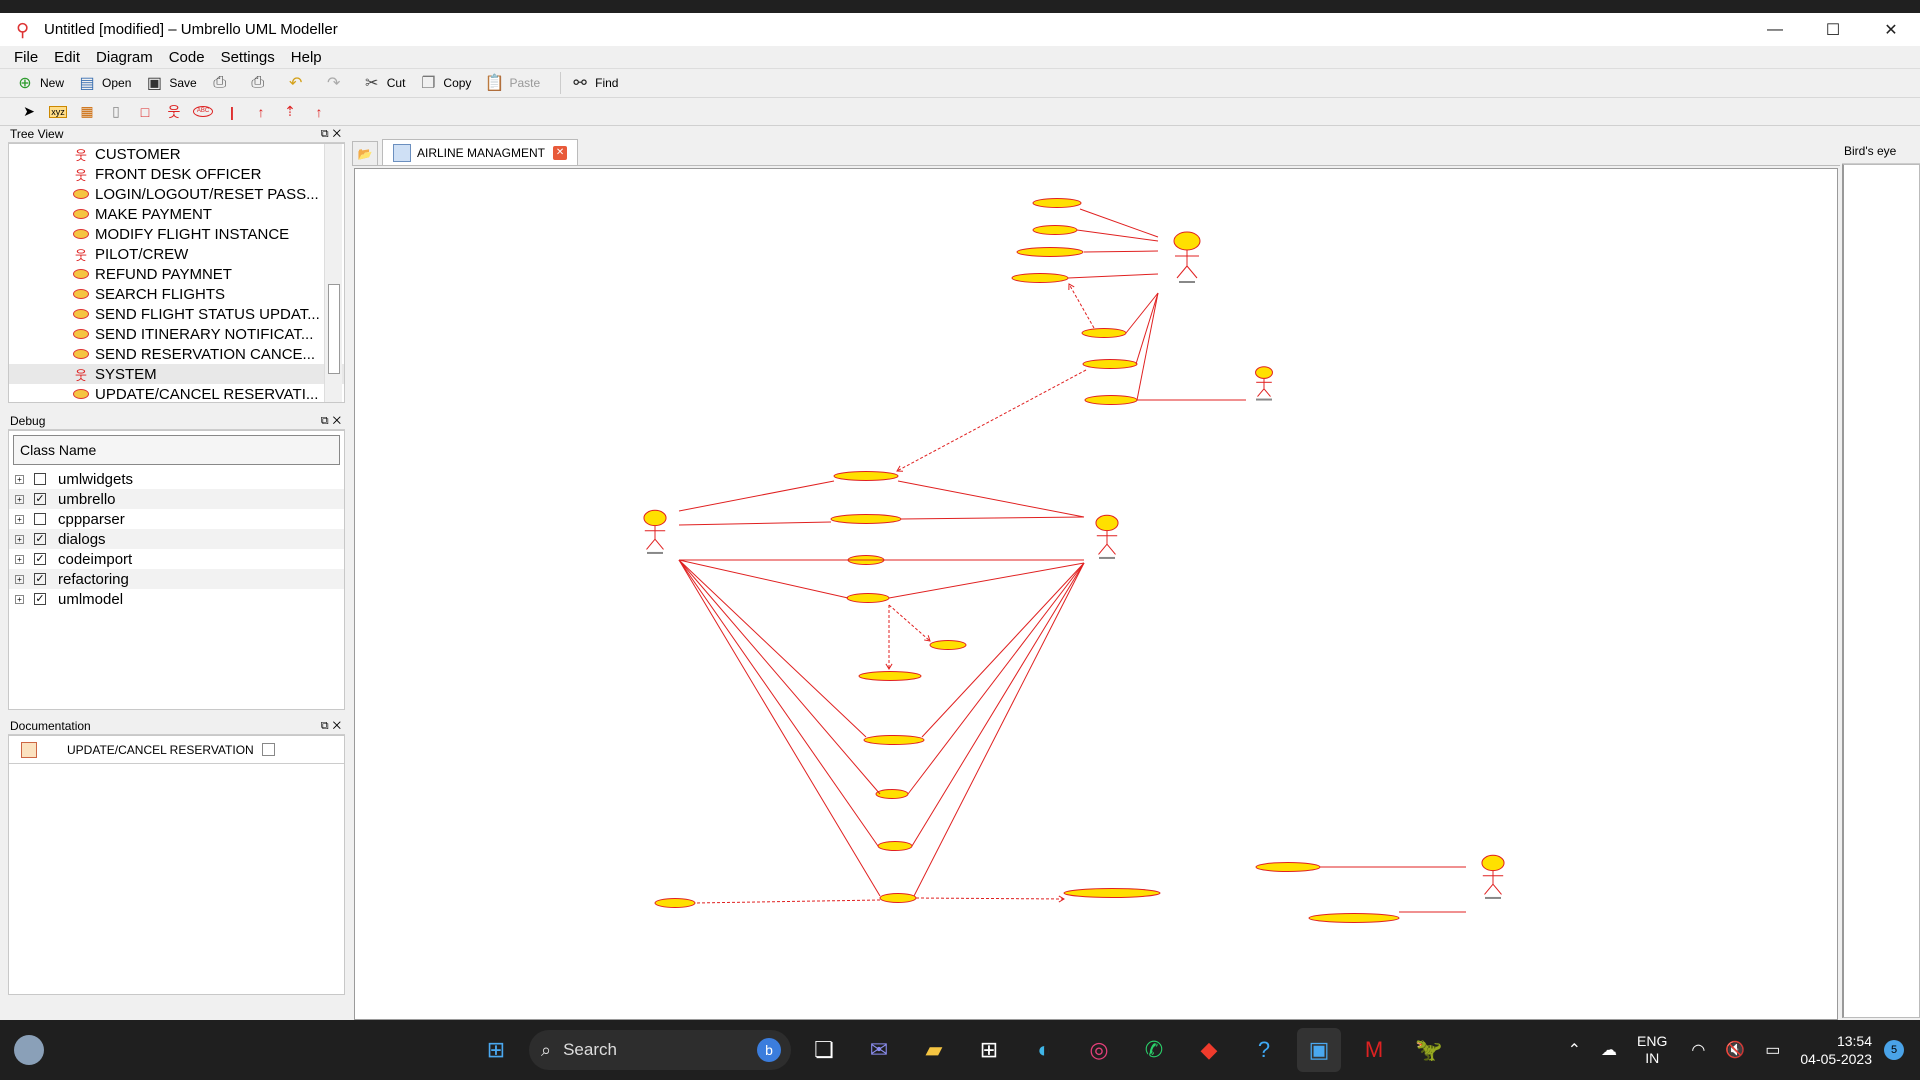  Describe the element at coordinates (1775, 29) in the screenshot. I see `minimize-button: —` at that location.